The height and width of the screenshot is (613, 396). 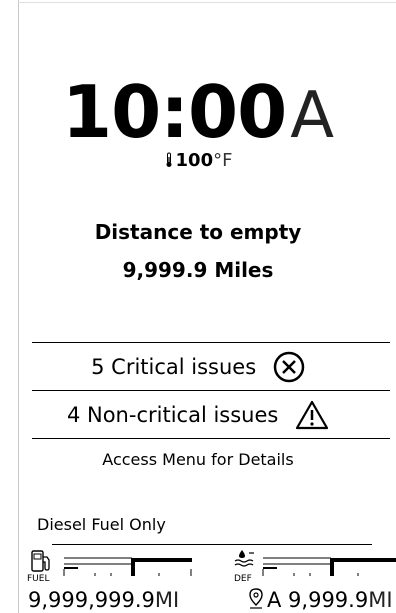 What do you see at coordinates (174, 367) in the screenshot?
I see `critical-issues-label: 5 Critical issues` at bounding box center [174, 367].